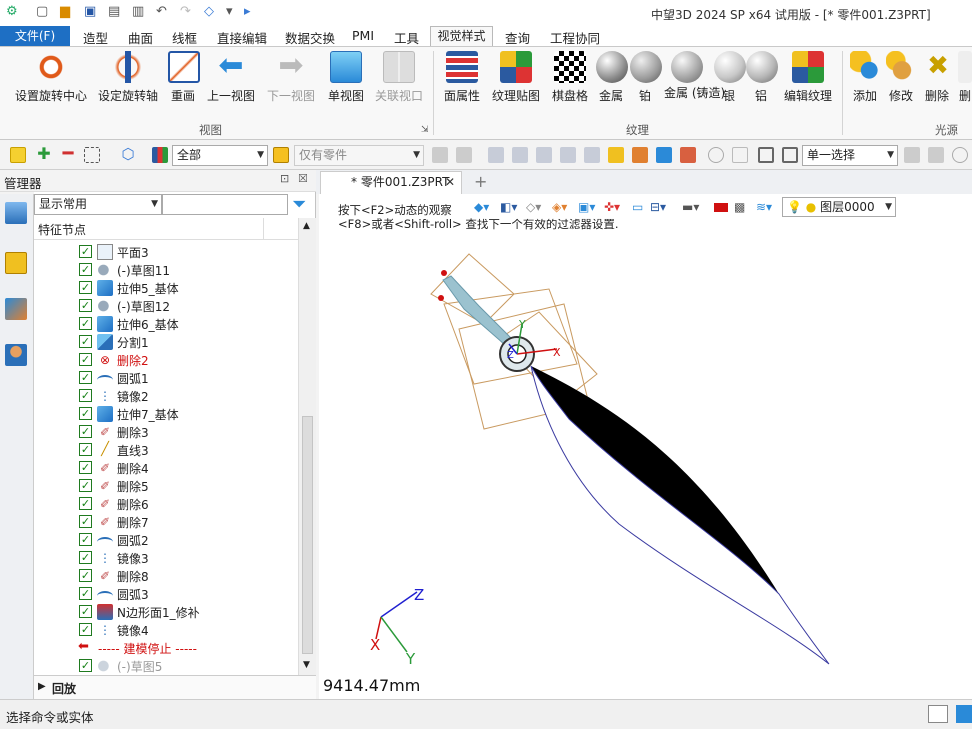  Describe the element at coordinates (18, 155) in the screenshot. I see `pick-mode-icon` at that location.